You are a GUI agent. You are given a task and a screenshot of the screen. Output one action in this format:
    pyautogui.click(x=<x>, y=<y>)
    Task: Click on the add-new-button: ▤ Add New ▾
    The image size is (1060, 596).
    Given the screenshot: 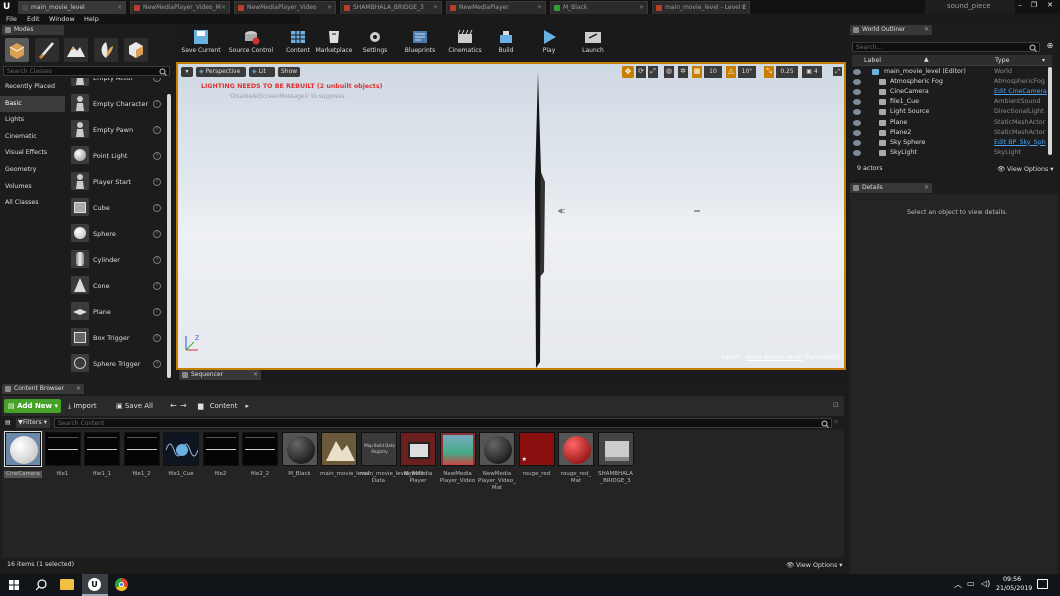 What is the action you would take?
    pyautogui.click(x=32, y=406)
    